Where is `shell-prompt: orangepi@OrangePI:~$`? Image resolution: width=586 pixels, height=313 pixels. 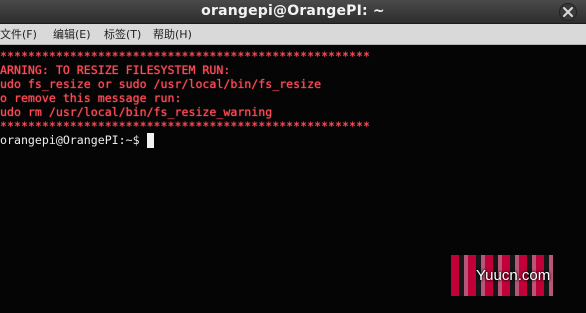
shell-prompt: orangepi@OrangePI:~$ is located at coordinates (70, 140).